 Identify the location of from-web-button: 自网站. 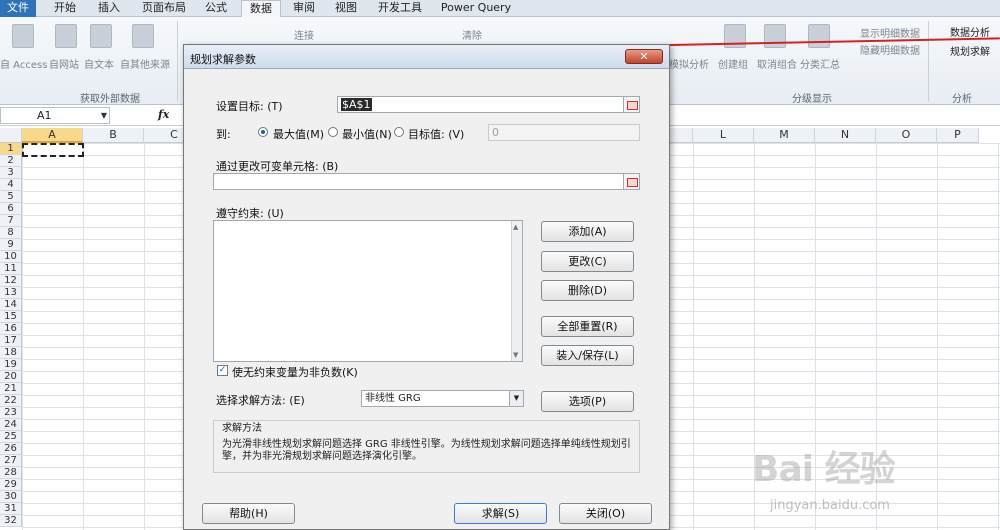
(64, 63).